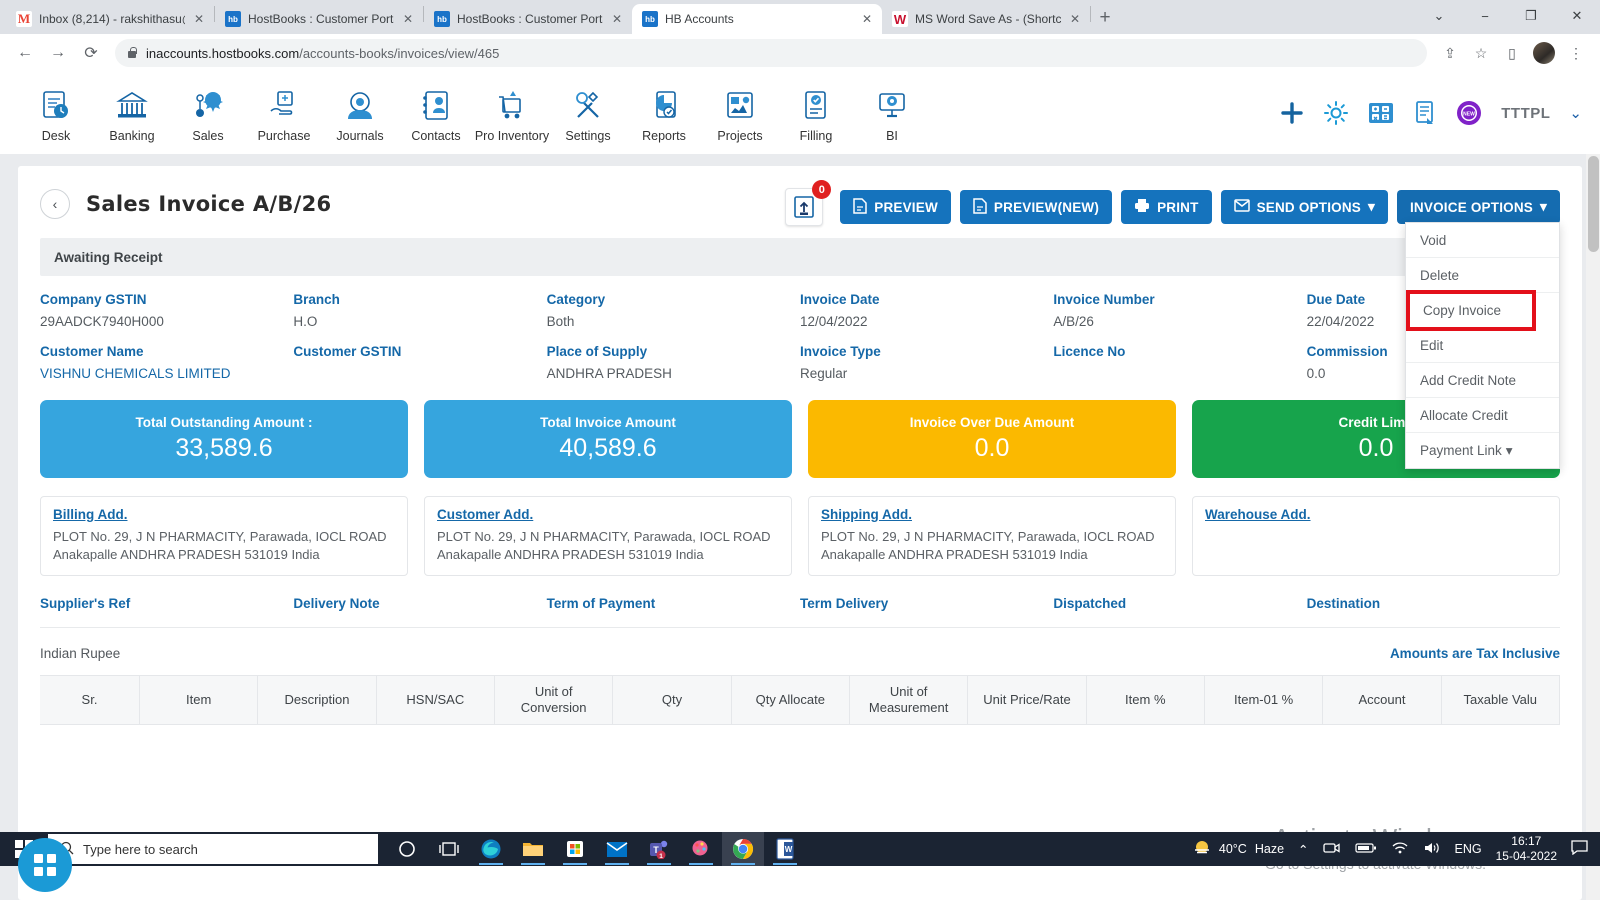 This screenshot has height=900, width=1600. I want to click on print-button: PRINT, so click(1166, 207).